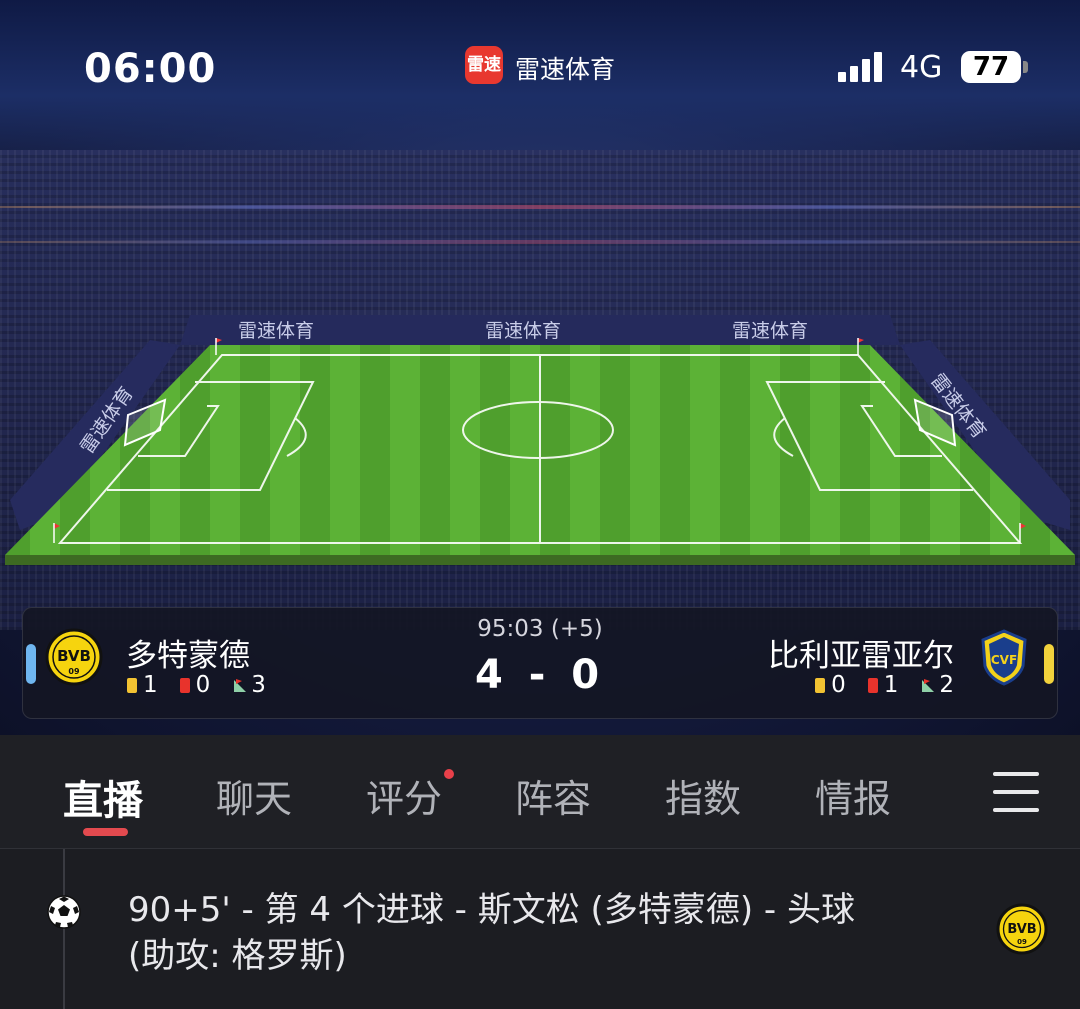 The height and width of the screenshot is (1009, 1080). I want to click on tab-bar: 直播 聊天 评分 阵容 指数 情报, so click(540, 792).